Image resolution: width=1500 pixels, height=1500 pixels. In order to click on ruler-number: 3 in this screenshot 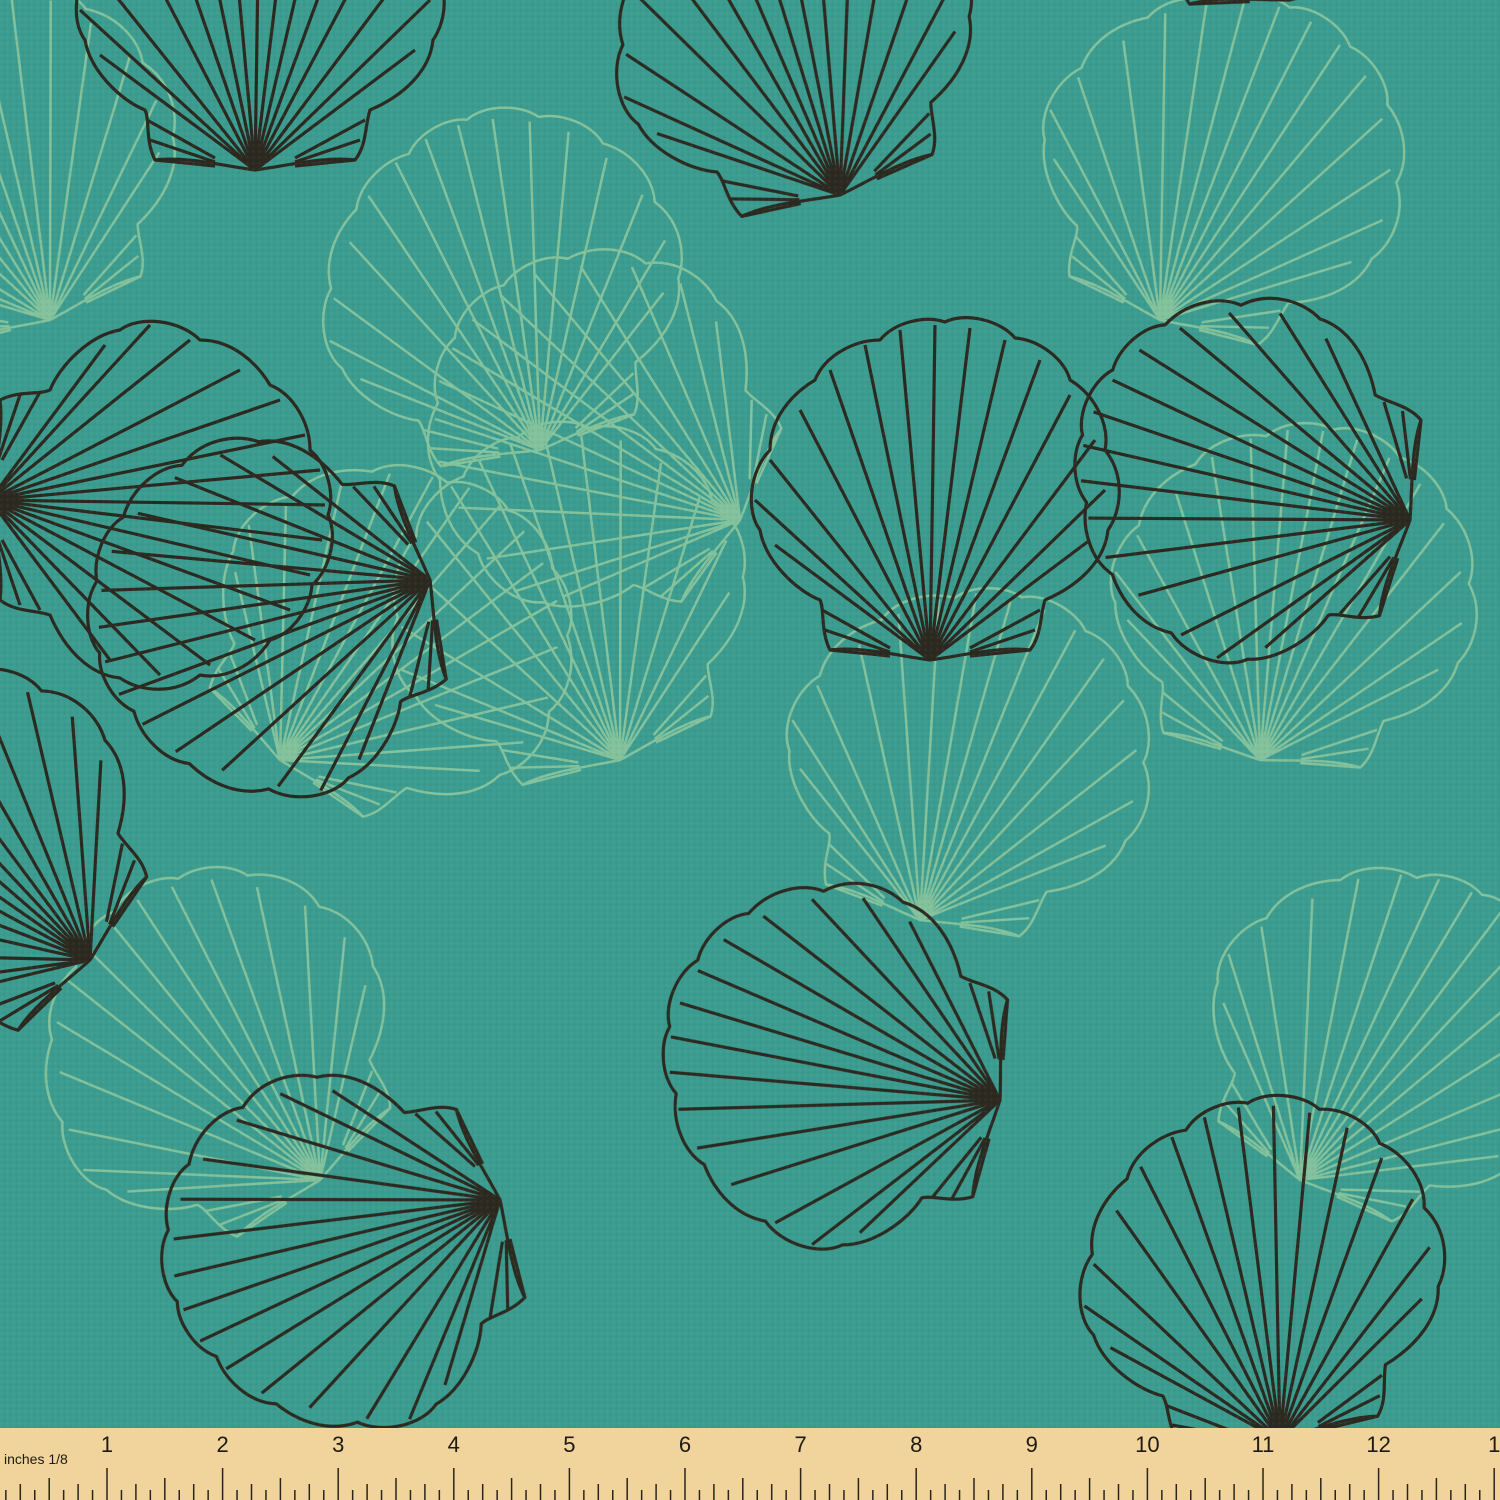, I will do `click(338, 1444)`.